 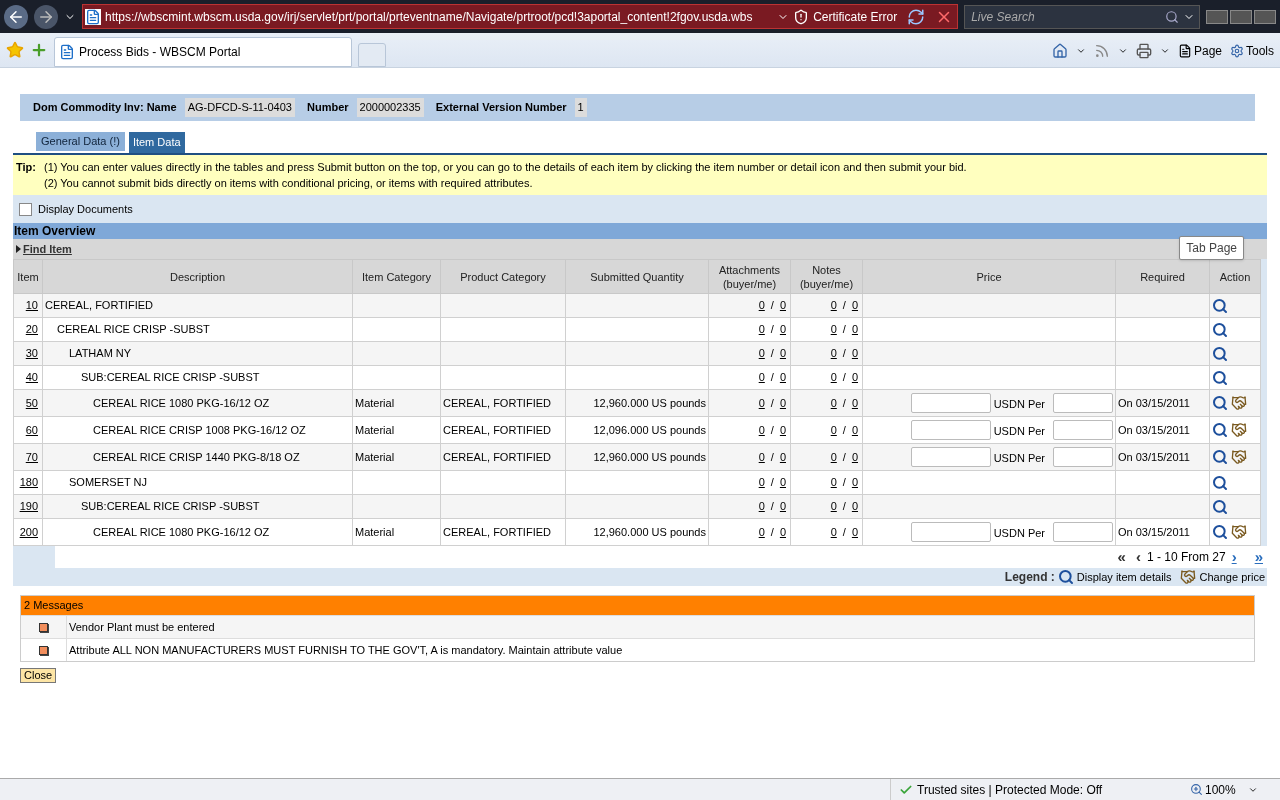 What do you see at coordinates (801, 16) in the screenshot?
I see `shield-icon` at bounding box center [801, 16].